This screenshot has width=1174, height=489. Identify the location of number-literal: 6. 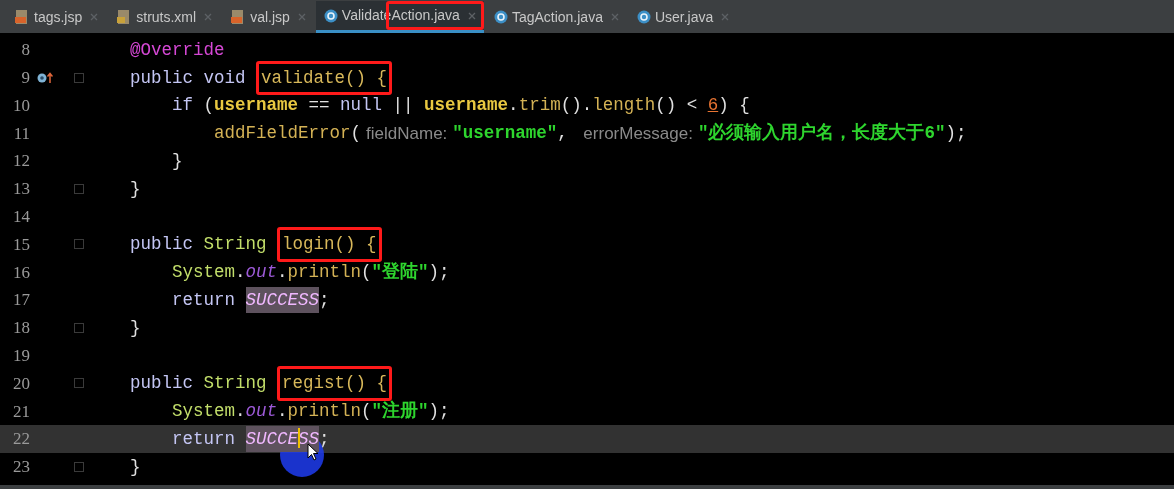
(713, 106).